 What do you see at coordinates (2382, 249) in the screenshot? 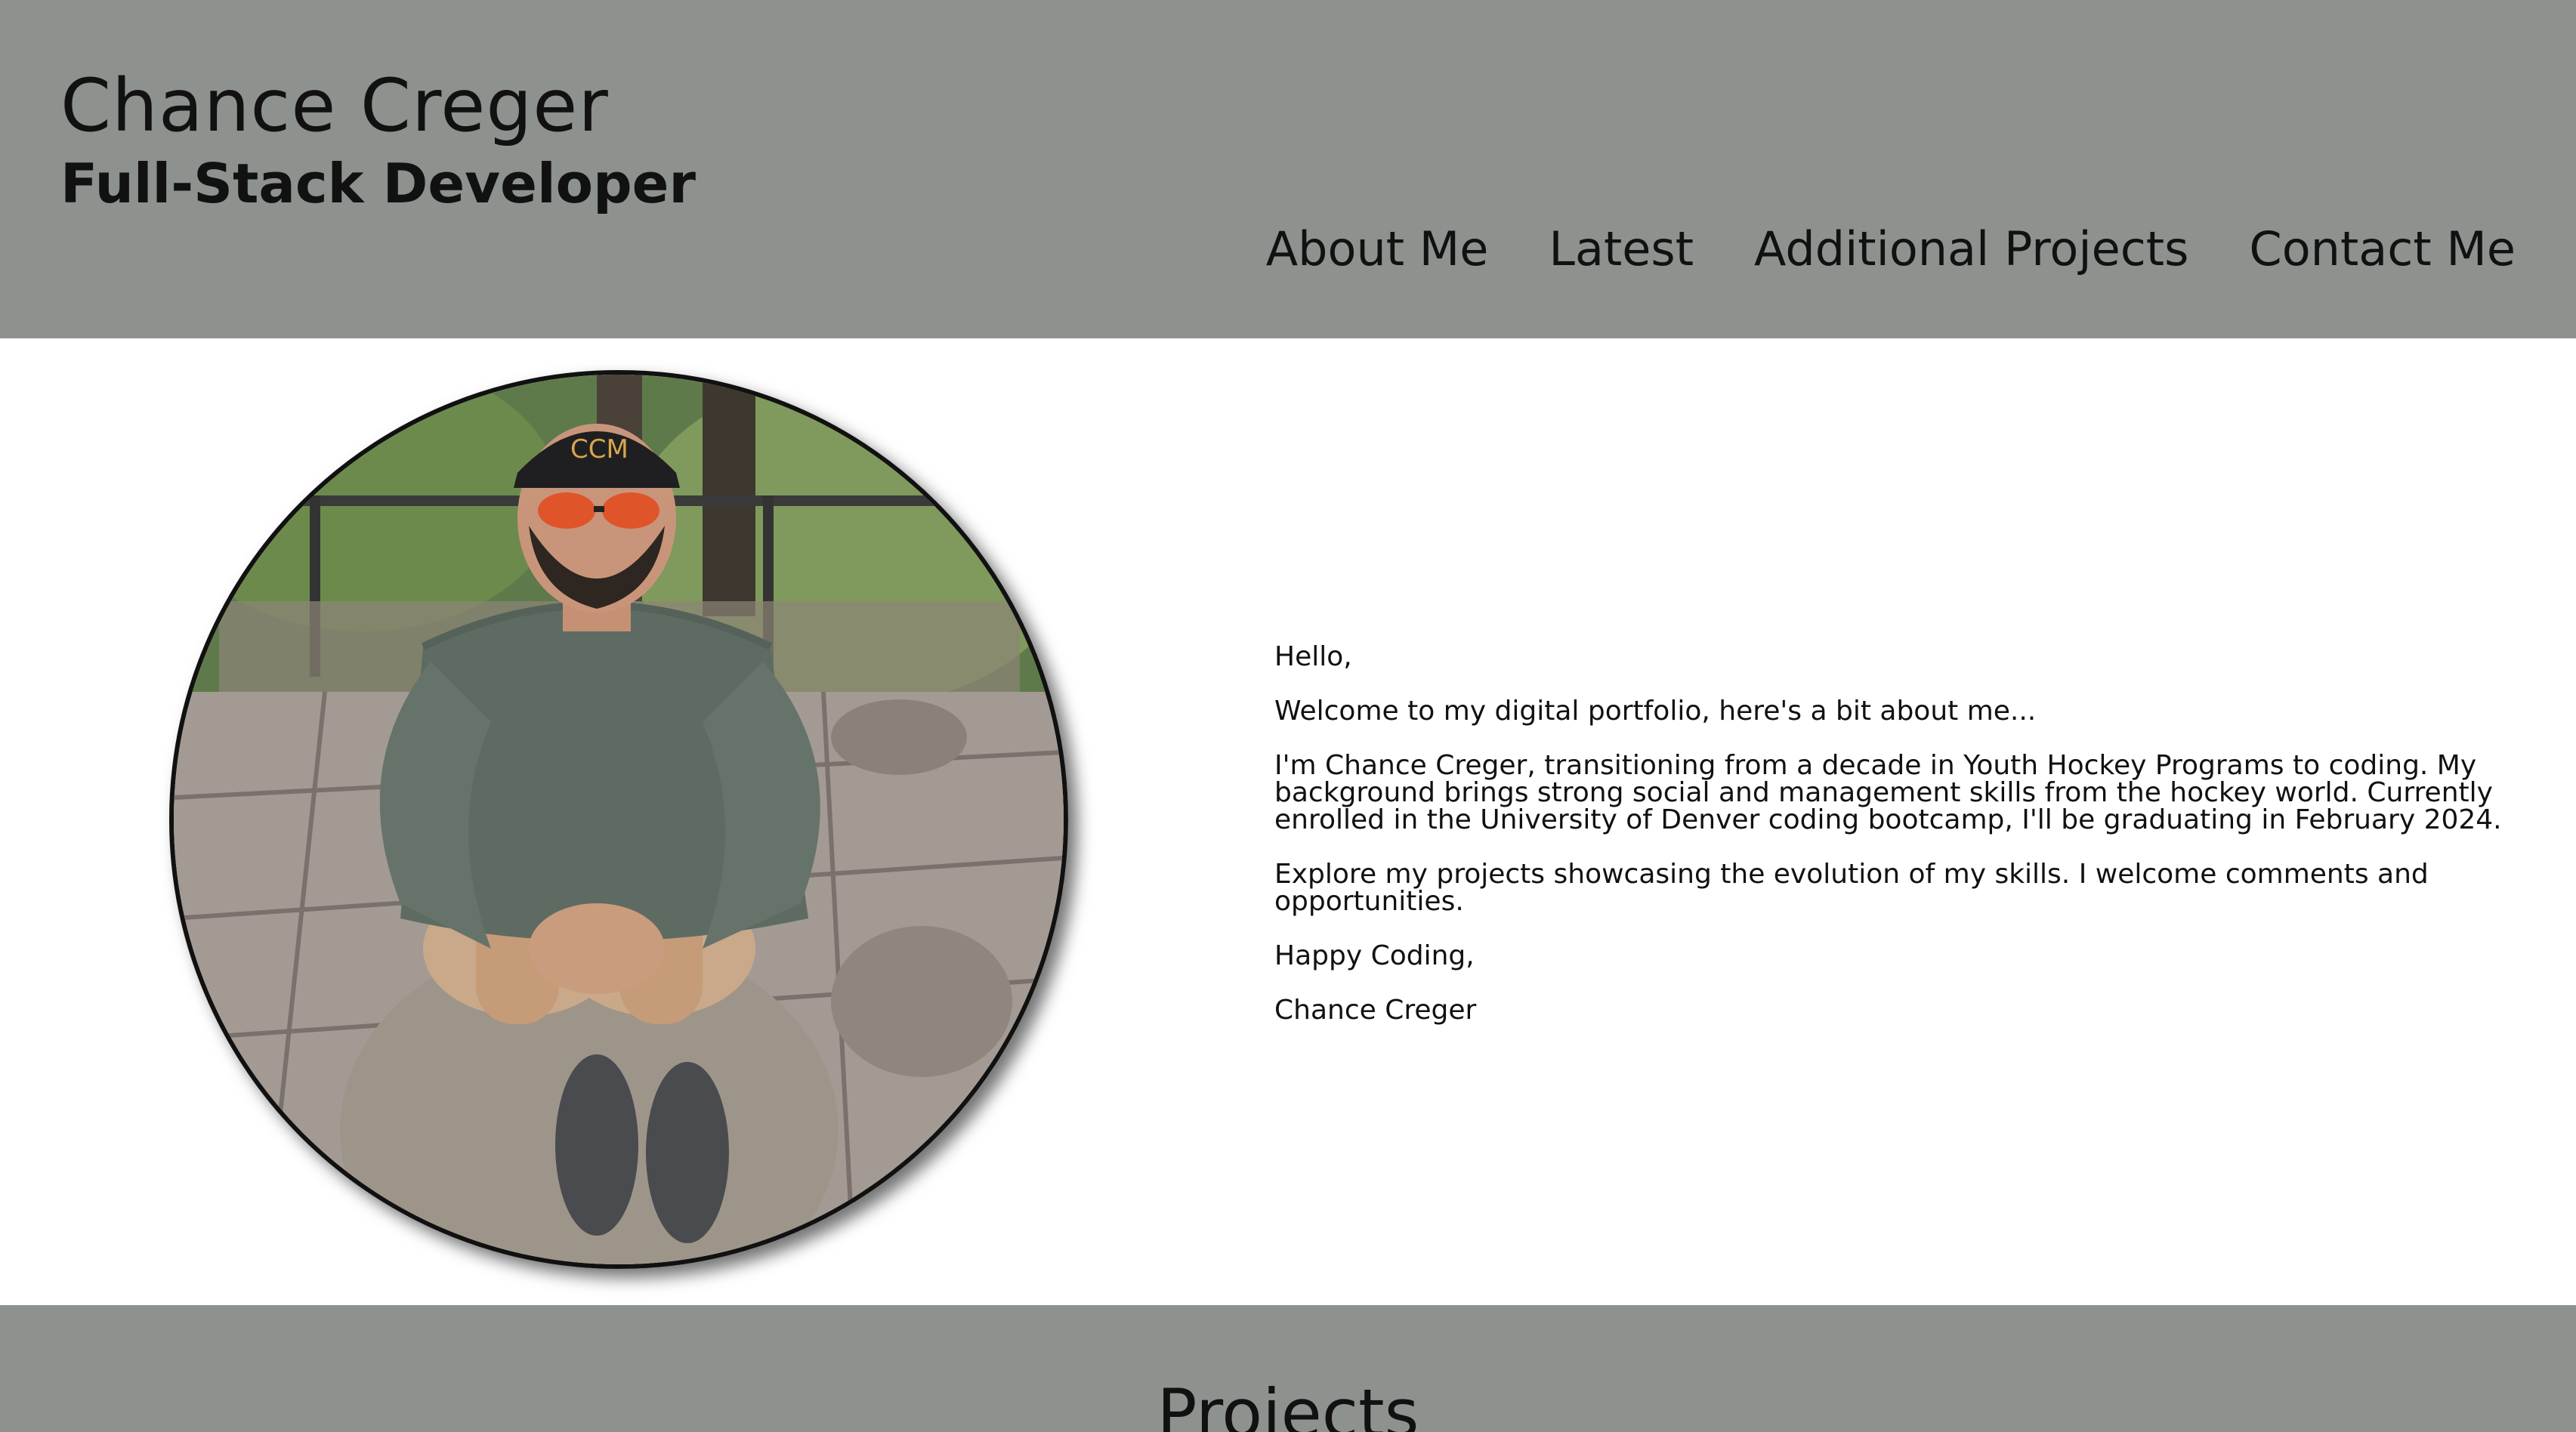
I see `nav-contact-me: Contact Me` at bounding box center [2382, 249].